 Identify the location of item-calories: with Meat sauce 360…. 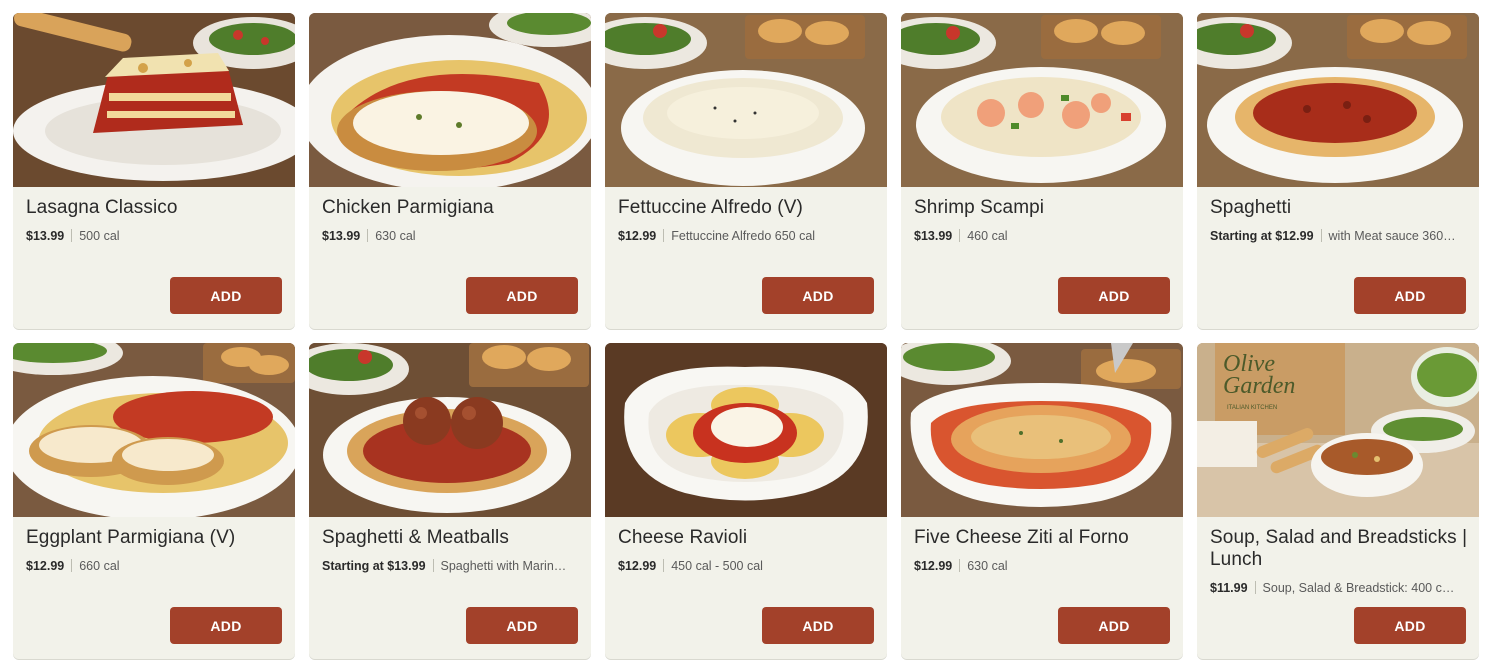
(1392, 236).